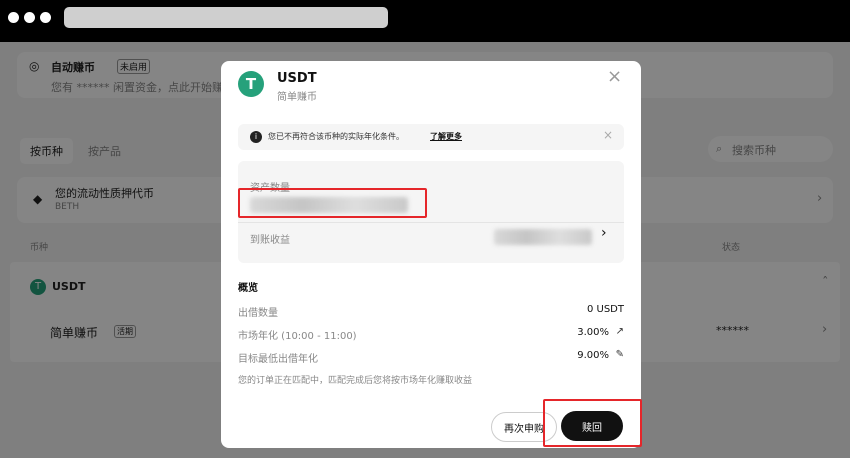  What do you see at coordinates (297, 336) in the screenshot?
I see `market-apr-label: 市场年化 (10:00 - 11:00)` at bounding box center [297, 336].